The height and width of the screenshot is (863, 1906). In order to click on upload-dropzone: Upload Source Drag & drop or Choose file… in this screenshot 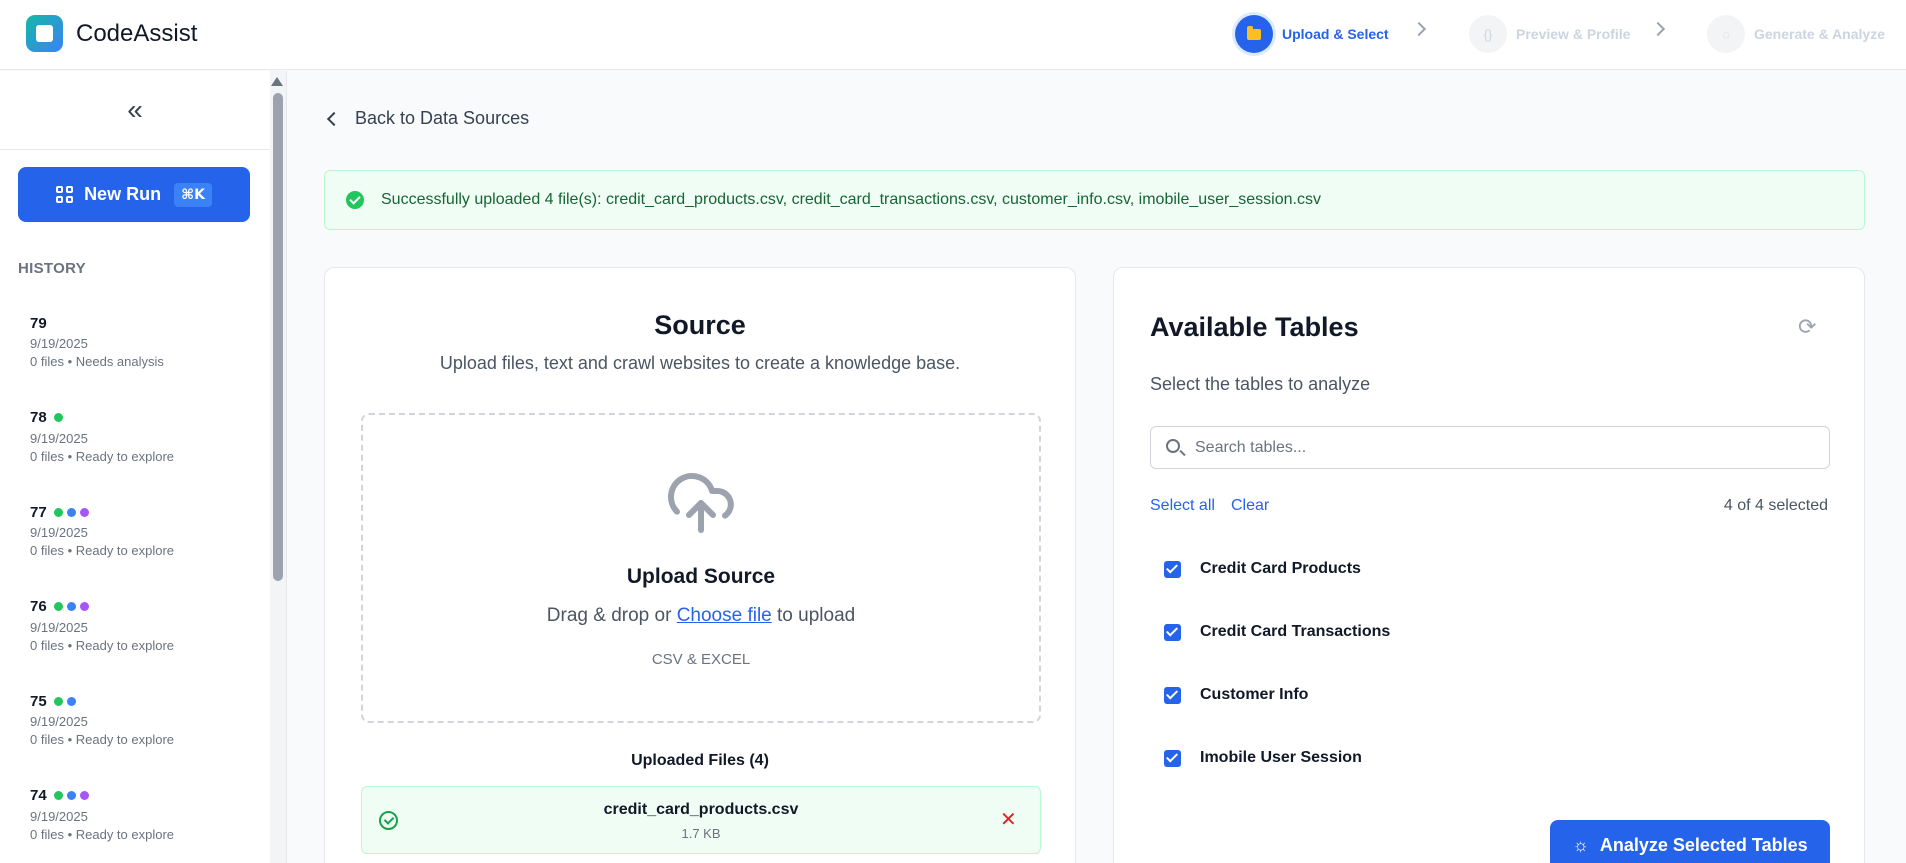, I will do `click(701, 568)`.